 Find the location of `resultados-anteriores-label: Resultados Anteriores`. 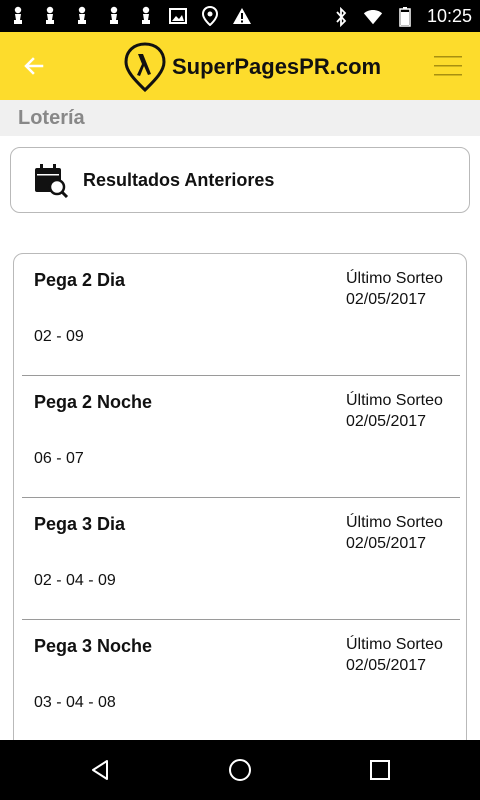

resultados-anteriores-label: Resultados Anteriores is located at coordinates (179, 179).